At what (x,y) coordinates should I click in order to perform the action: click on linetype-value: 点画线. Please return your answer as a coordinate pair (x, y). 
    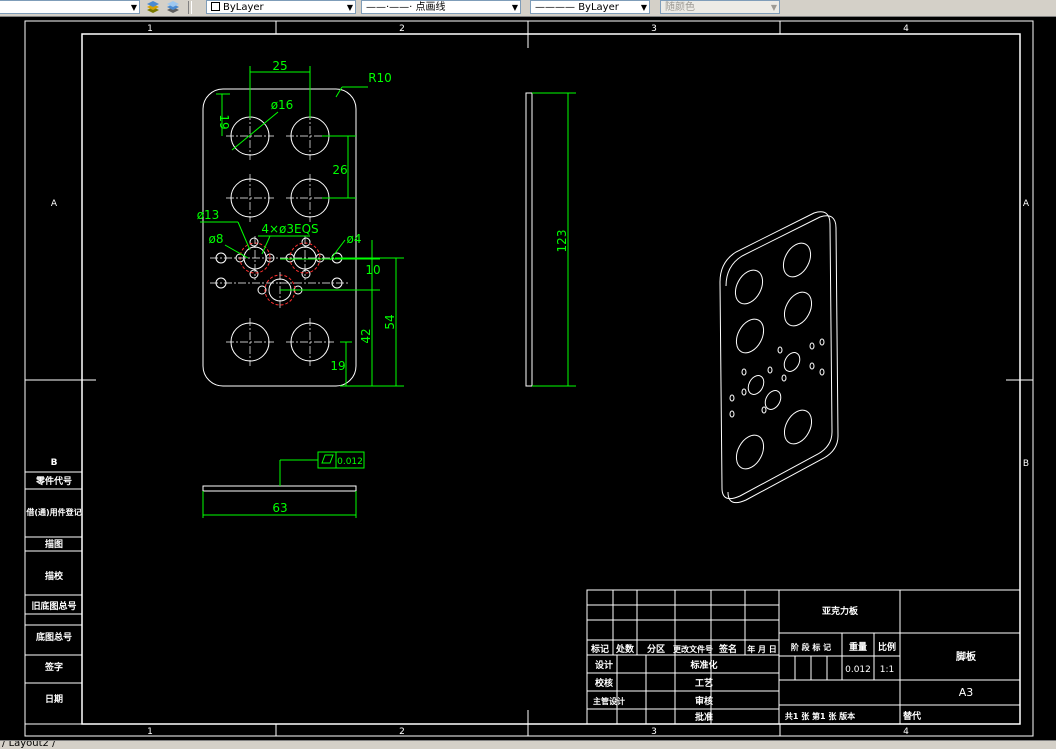
    Looking at the image, I should click on (430, 7).